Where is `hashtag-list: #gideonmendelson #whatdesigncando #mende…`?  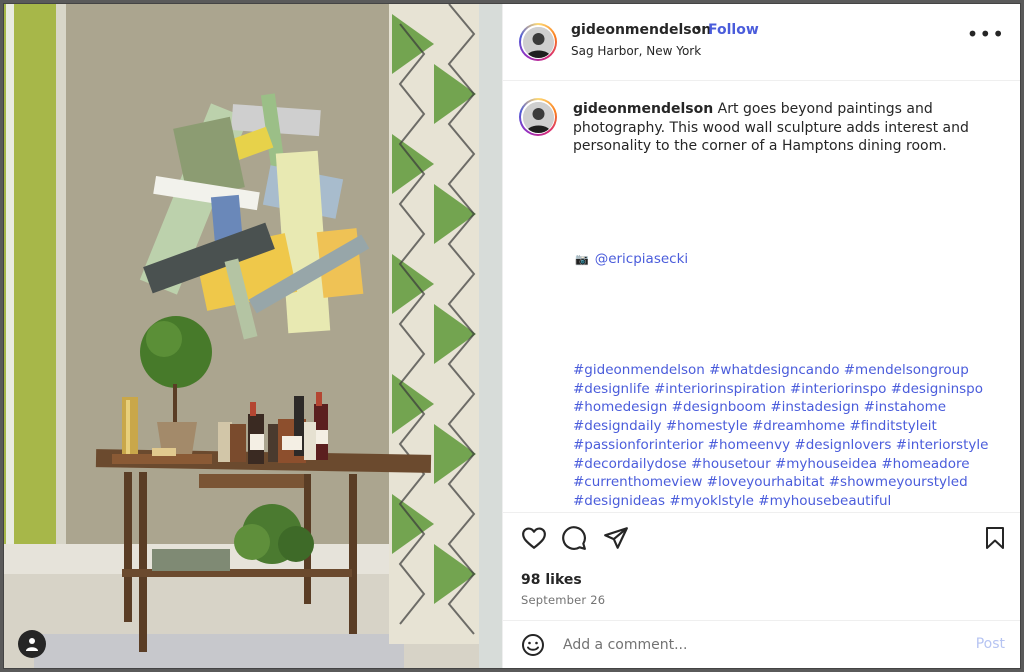 hashtag-list: #gideonmendelson #whatdesigncando #mende… is located at coordinates (788, 436).